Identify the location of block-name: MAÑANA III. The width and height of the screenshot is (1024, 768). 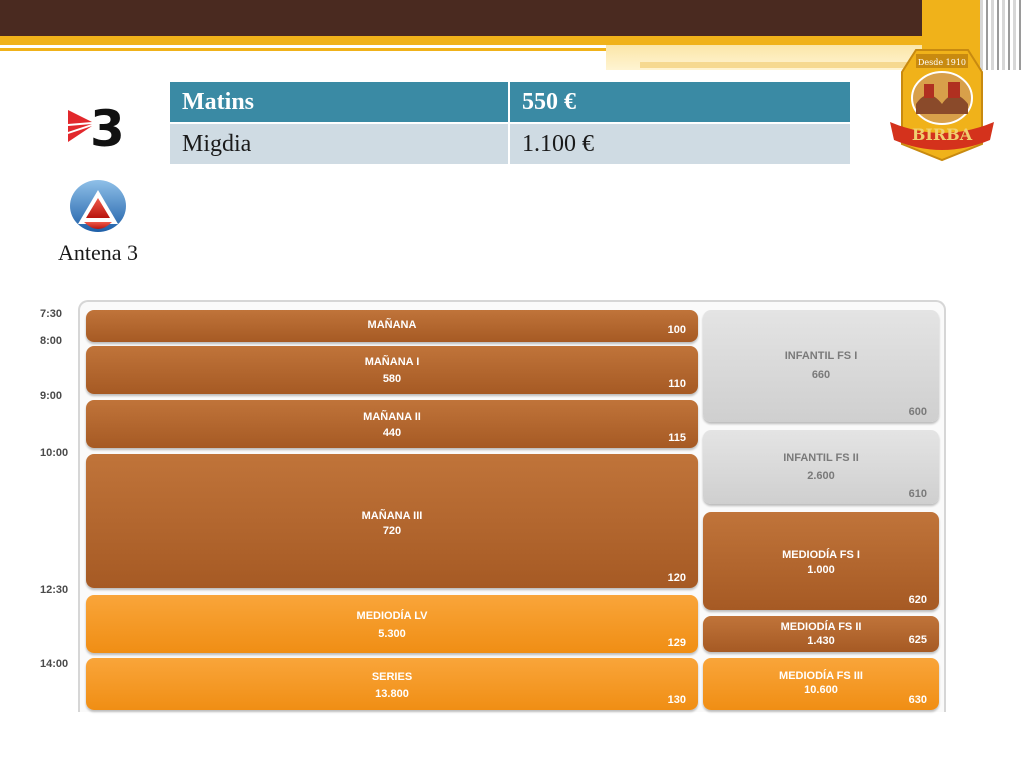
(392, 516).